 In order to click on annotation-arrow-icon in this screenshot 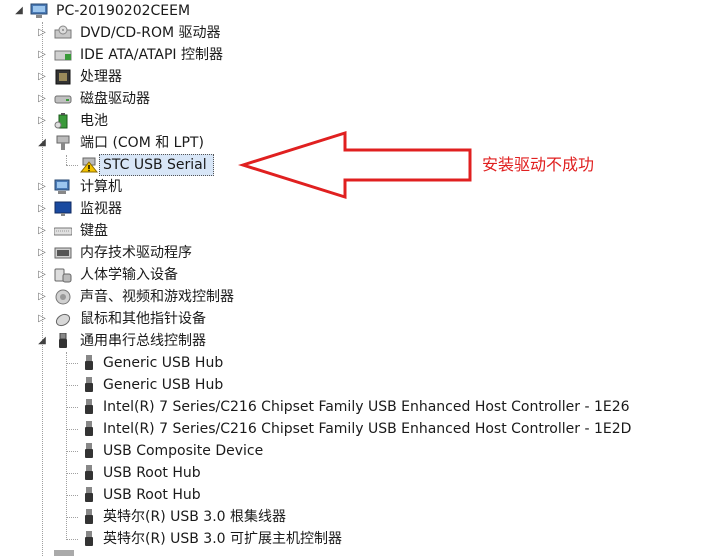, I will do `click(354, 165)`.